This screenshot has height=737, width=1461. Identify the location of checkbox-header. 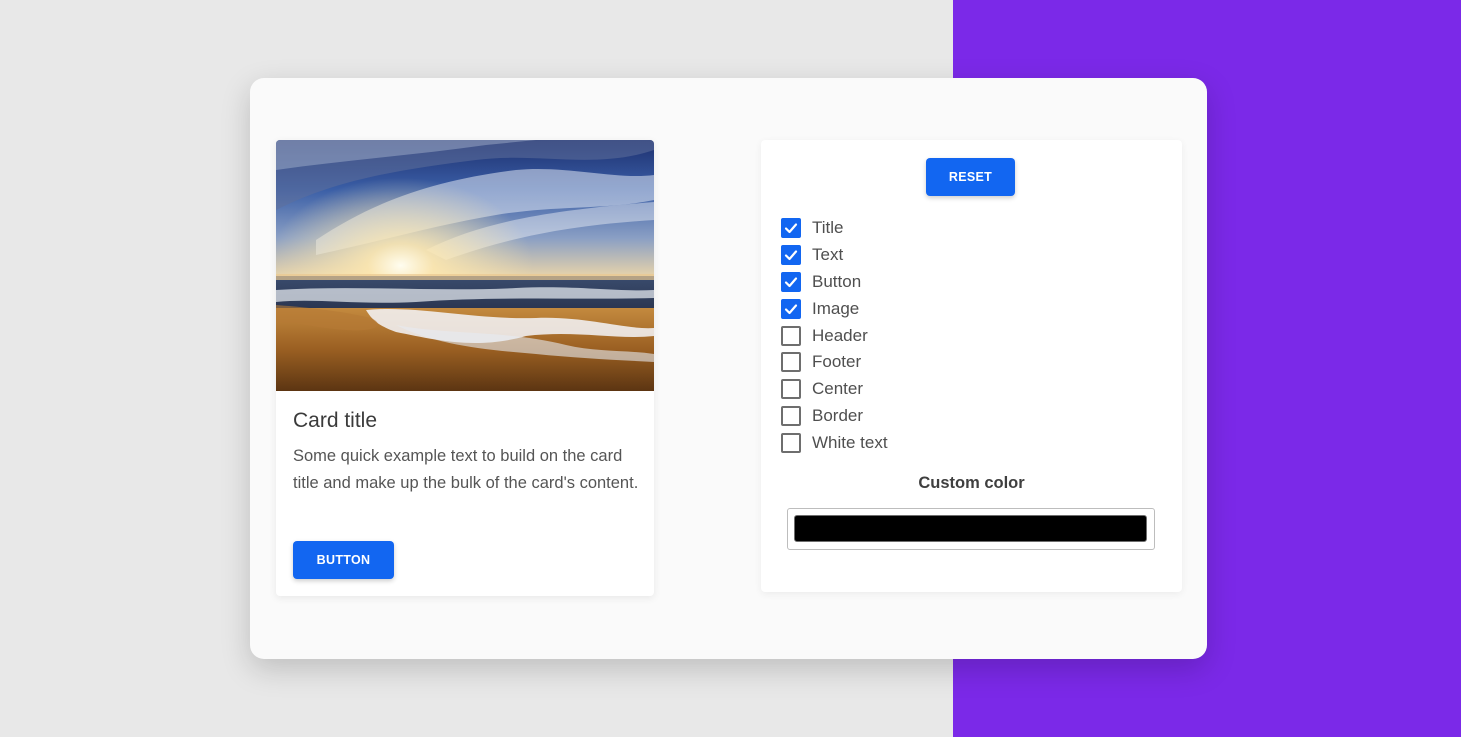
(791, 335).